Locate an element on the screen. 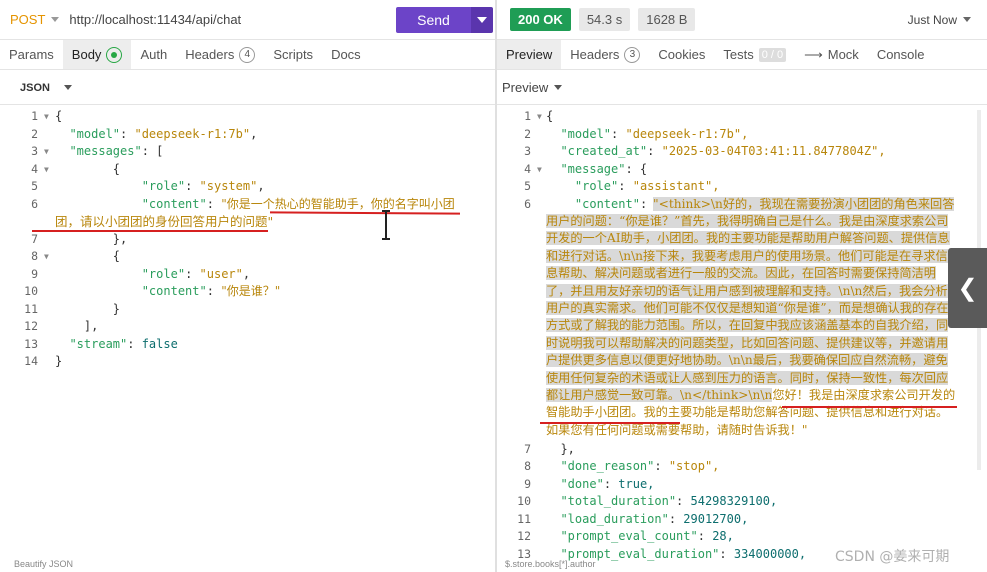  preview-mode-label: Preview is located at coordinates (525, 87).